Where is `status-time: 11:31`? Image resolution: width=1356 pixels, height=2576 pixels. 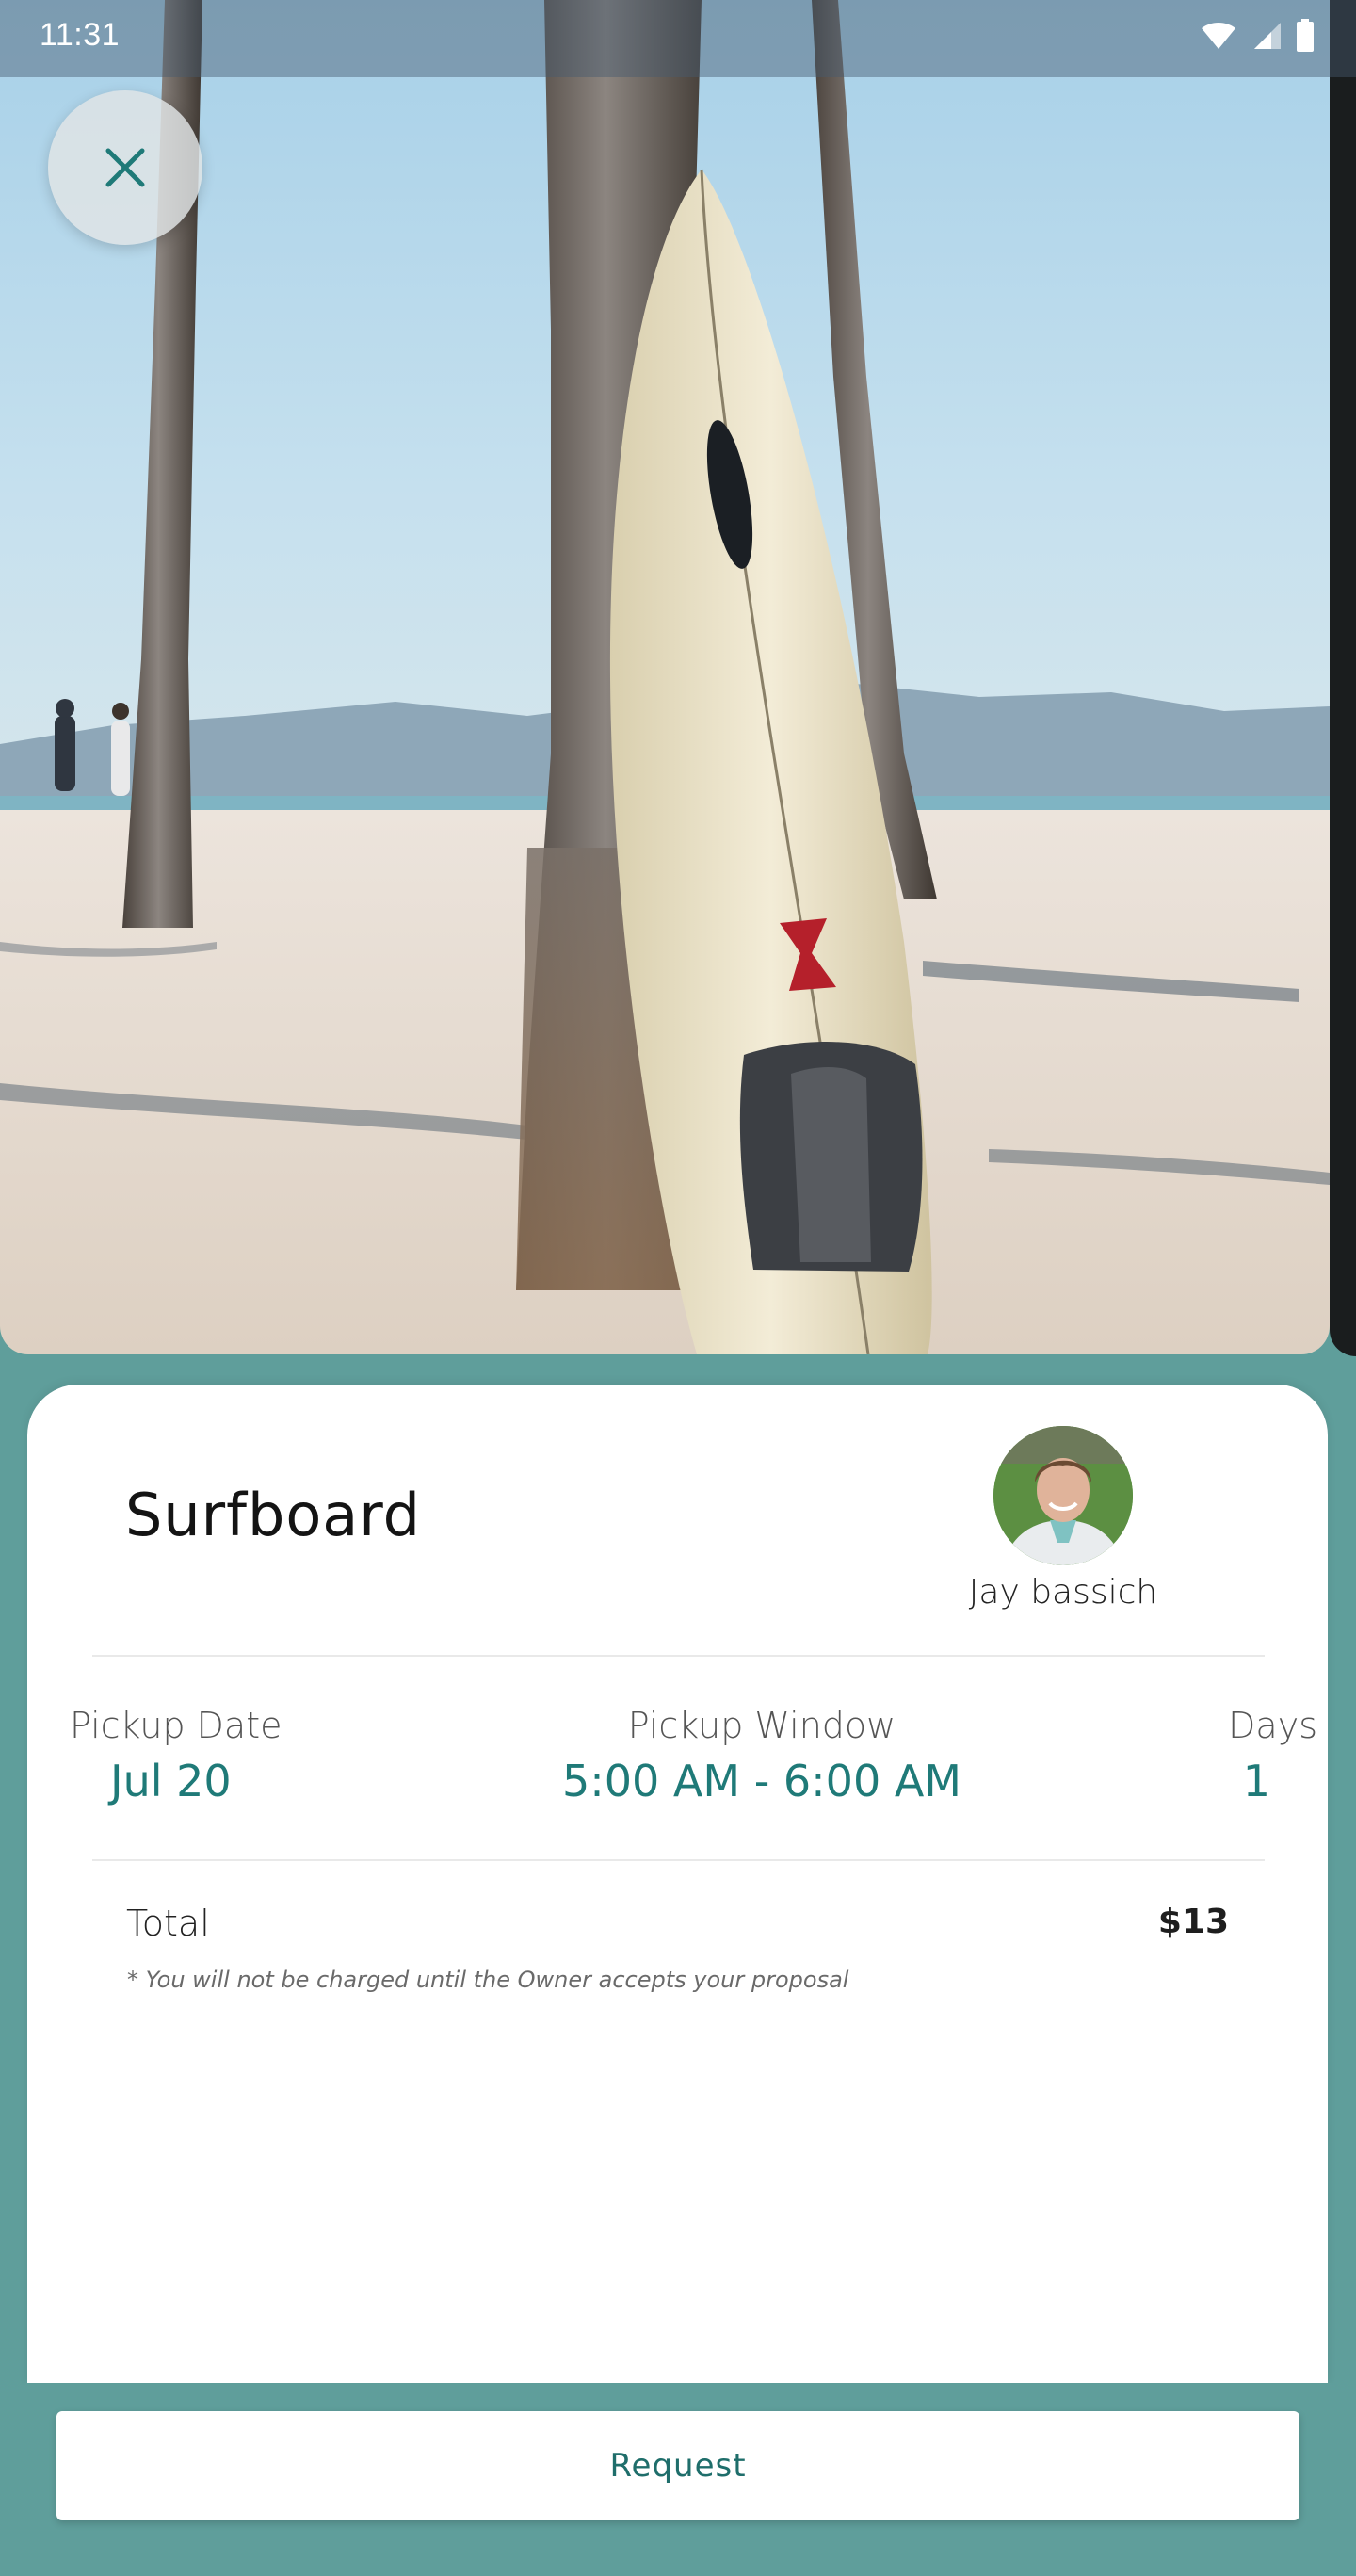
status-time: 11:31 is located at coordinates (81, 35).